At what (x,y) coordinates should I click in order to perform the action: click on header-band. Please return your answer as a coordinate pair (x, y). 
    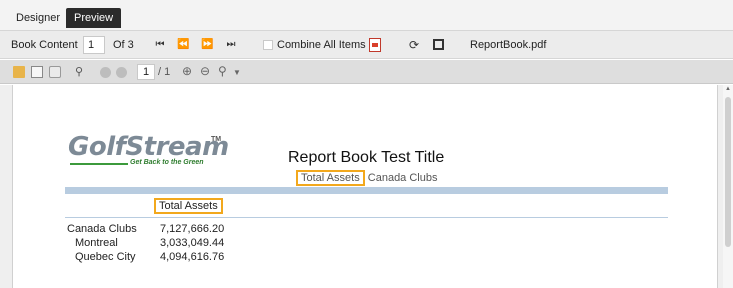
    Looking at the image, I should click on (366, 190).